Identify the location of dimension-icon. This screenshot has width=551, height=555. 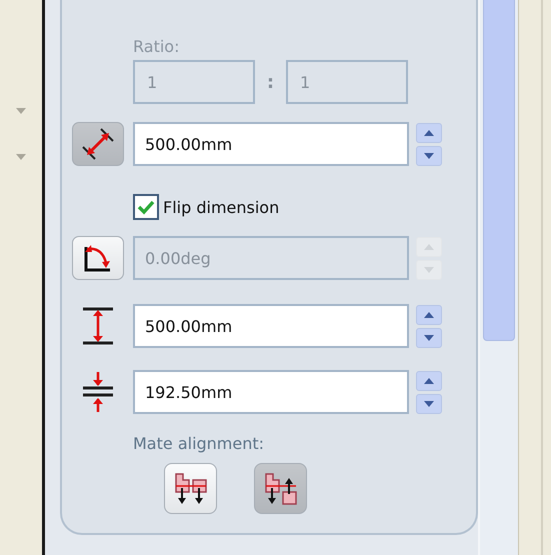
(98, 144).